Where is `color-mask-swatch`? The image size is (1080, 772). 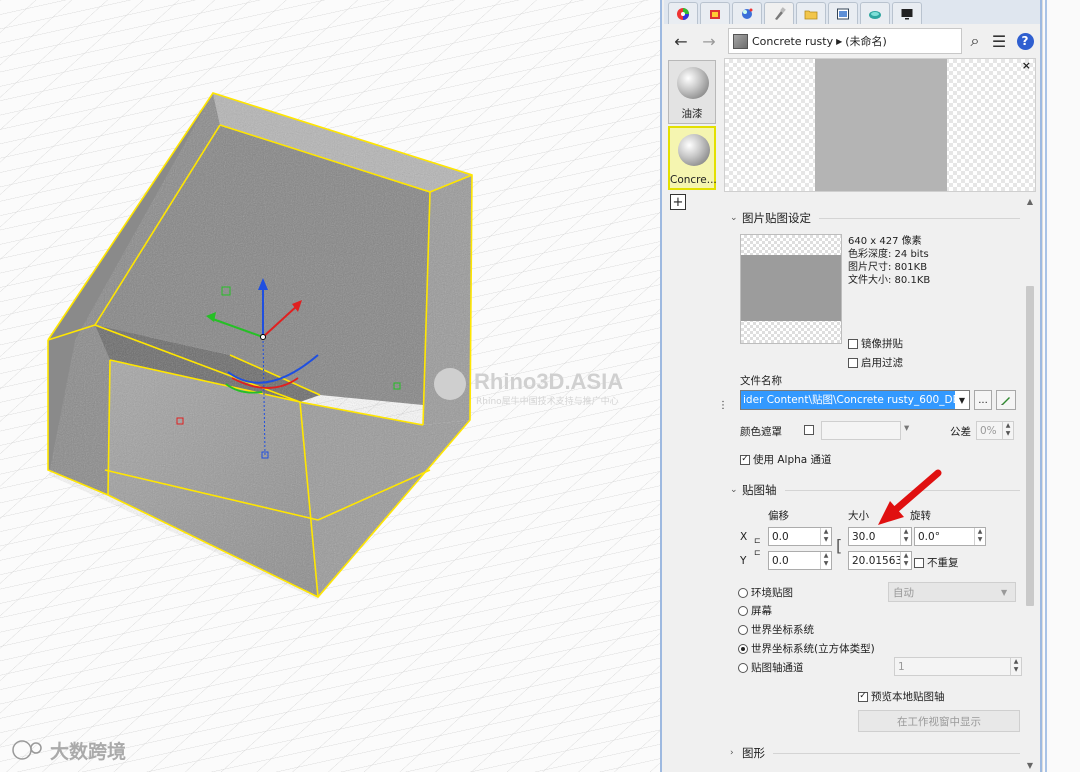 color-mask-swatch is located at coordinates (861, 430).